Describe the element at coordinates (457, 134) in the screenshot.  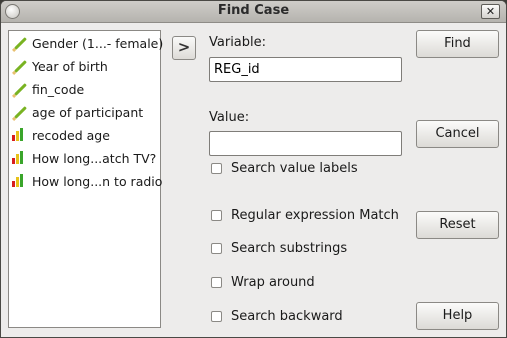
I see `cancel-button: Cancel` at that location.